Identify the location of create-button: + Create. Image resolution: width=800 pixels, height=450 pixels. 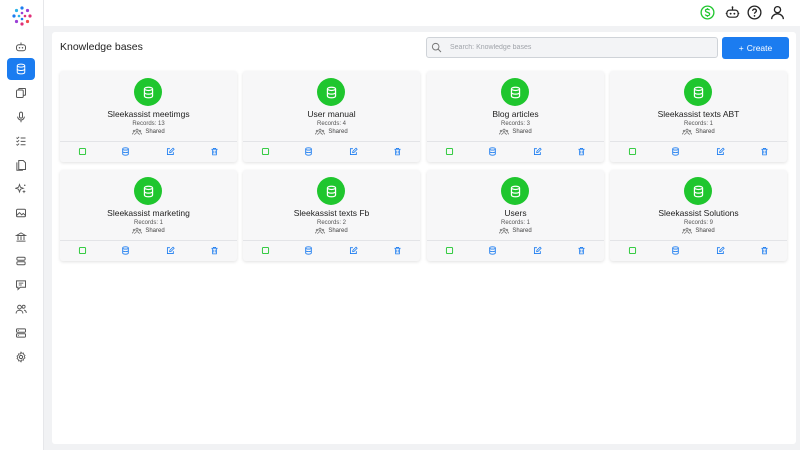
(755, 48).